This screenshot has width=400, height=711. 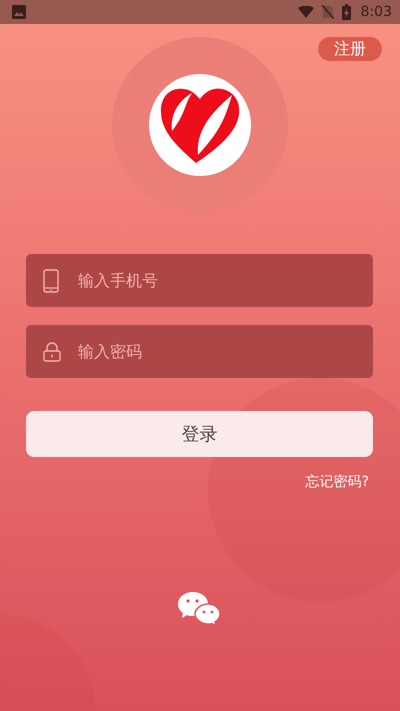 I want to click on image-icon, so click(x=19, y=12).